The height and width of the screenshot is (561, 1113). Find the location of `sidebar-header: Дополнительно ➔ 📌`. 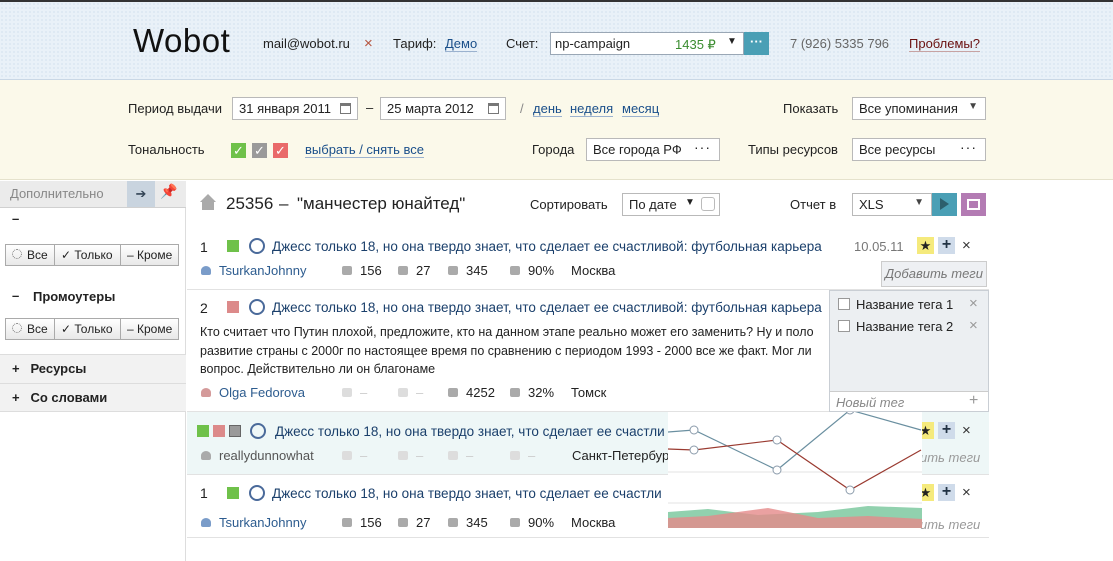

sidebar-header: Дополнительно ➔ 📌 is located at coordinates (93, 194).